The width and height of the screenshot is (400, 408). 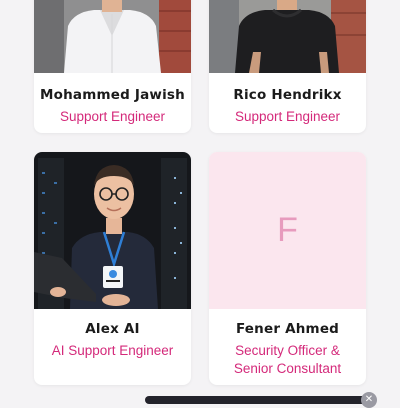 I want to click on team-member-name: Mohammed Jawish, so click(x=112, y=95).